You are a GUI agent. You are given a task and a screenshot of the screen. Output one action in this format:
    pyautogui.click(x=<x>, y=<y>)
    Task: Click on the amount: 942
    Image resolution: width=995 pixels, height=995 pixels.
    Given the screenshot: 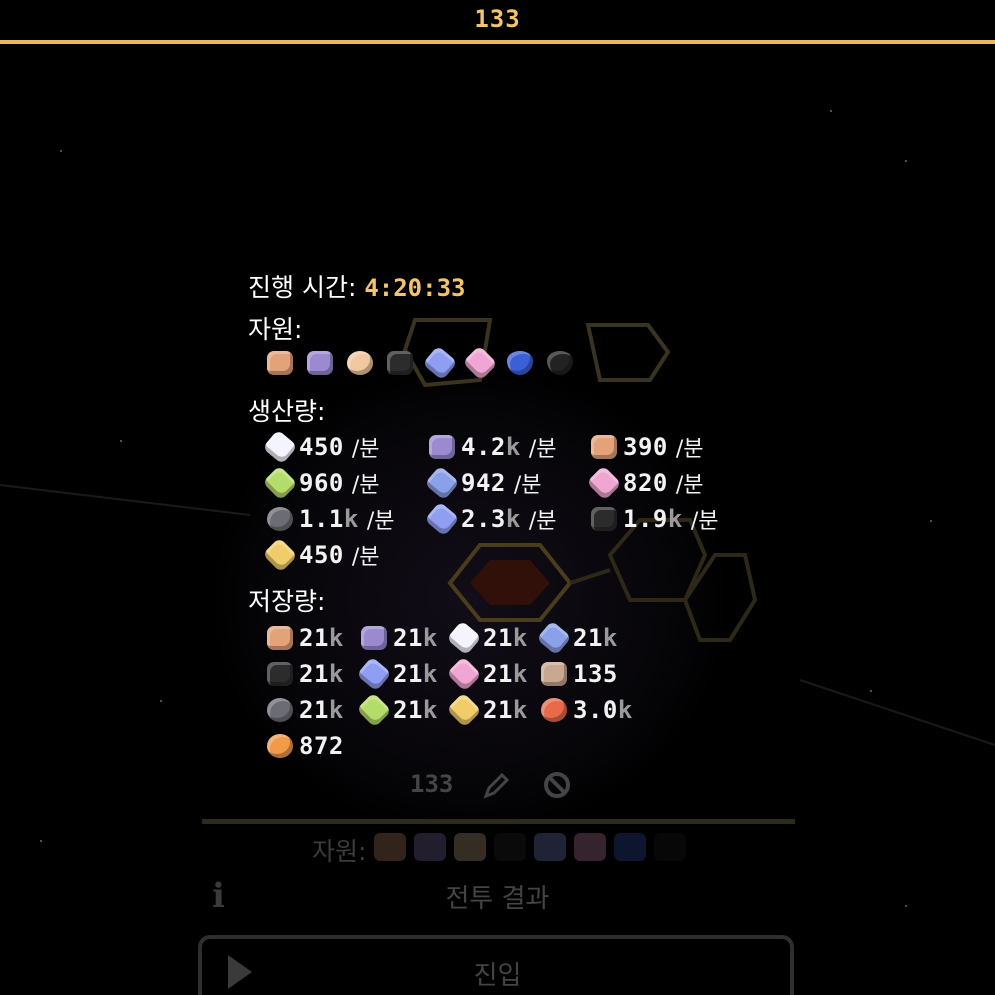 What is the action you would take?
    pyautogui.click(x=483, y=483)
    